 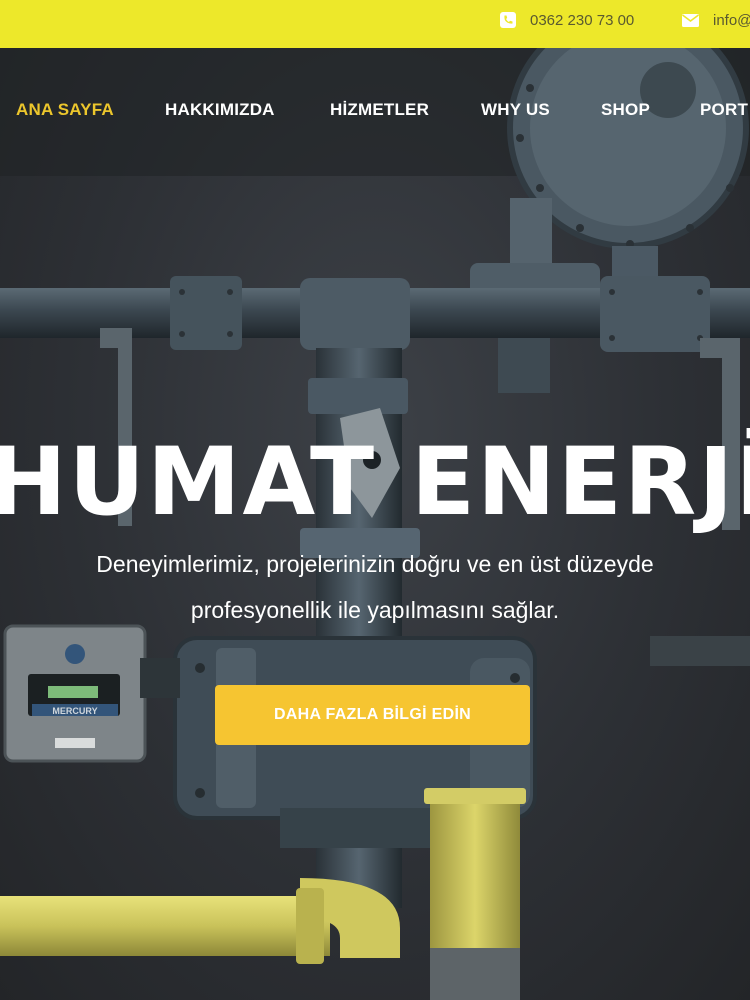 What do you see at coordinates (372, 715) in the screenshot?
I see `more-info-button: DAHA FAZLA BİLGİ EDİN` at bounding box center [372, 715].